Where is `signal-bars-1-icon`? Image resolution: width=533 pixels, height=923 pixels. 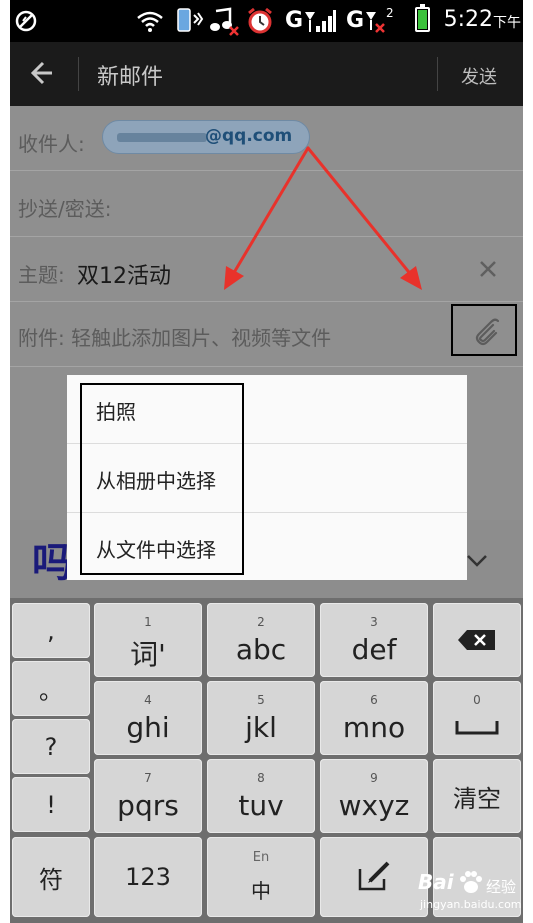 signal-bars-1-icon is located at coordinates (320, 21).